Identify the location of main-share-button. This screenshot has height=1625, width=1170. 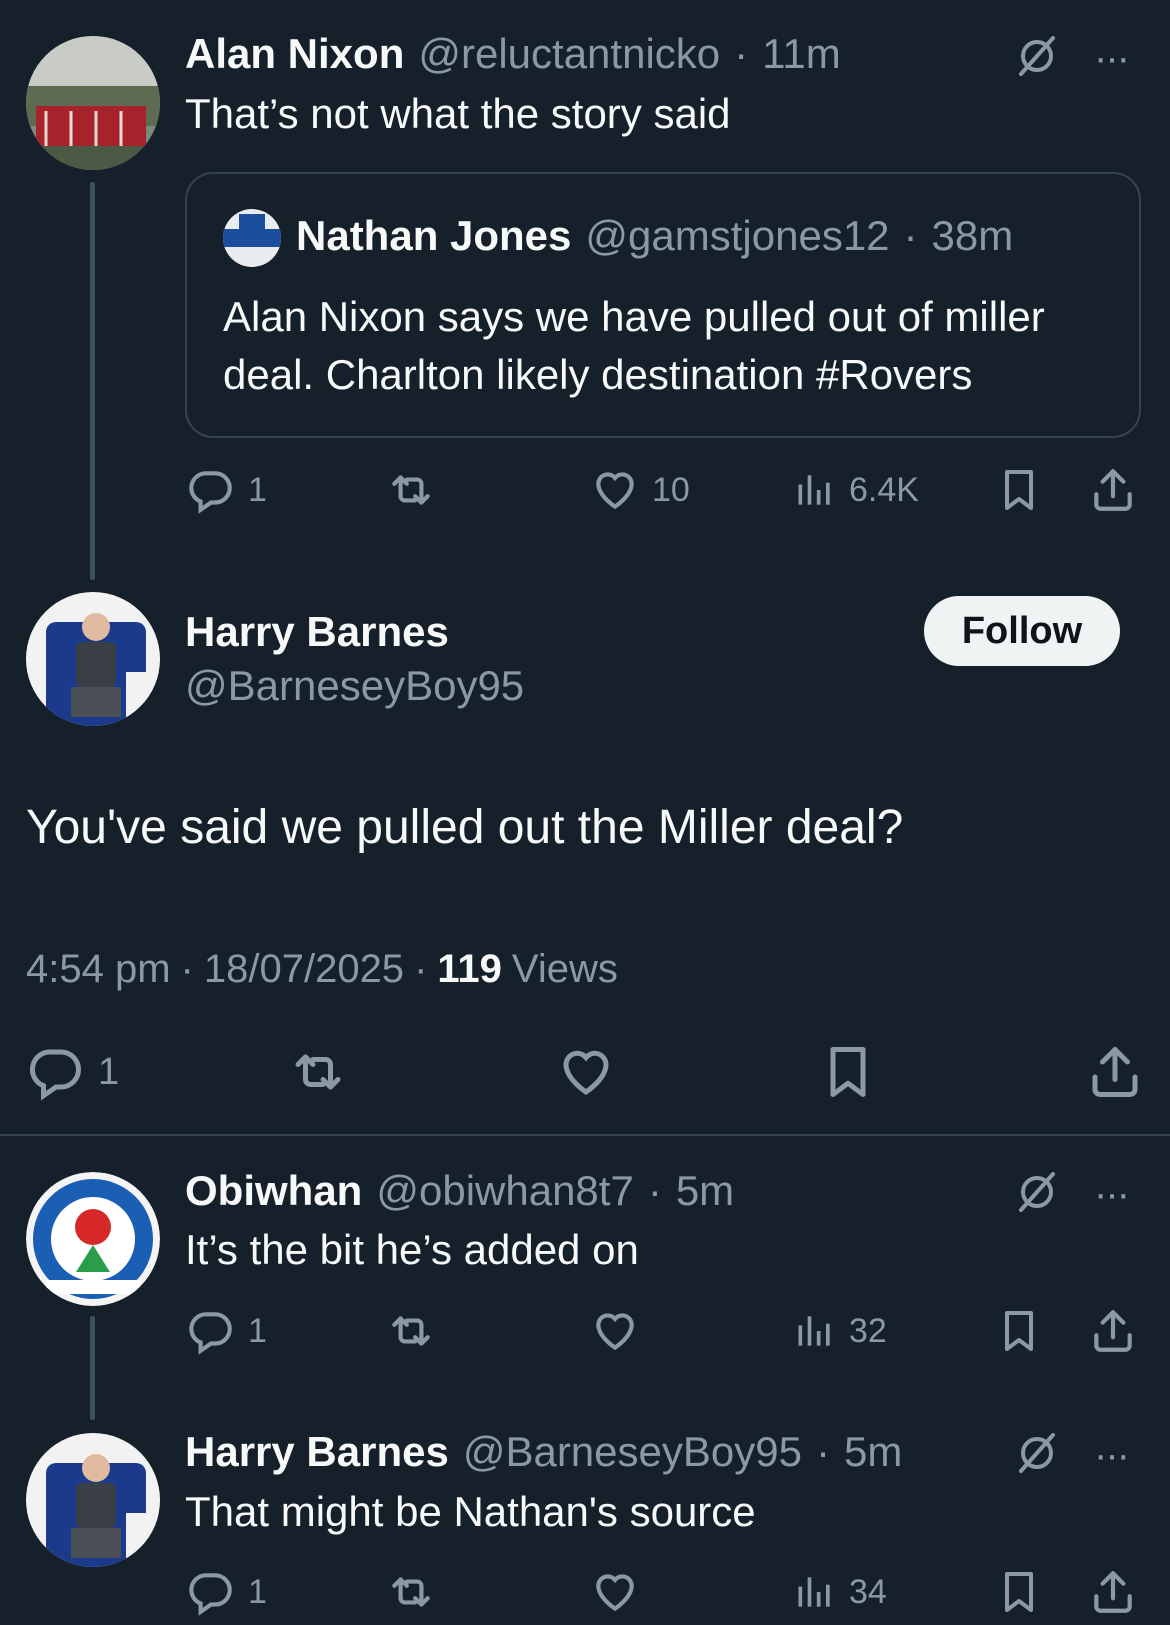
(1115, 1072).